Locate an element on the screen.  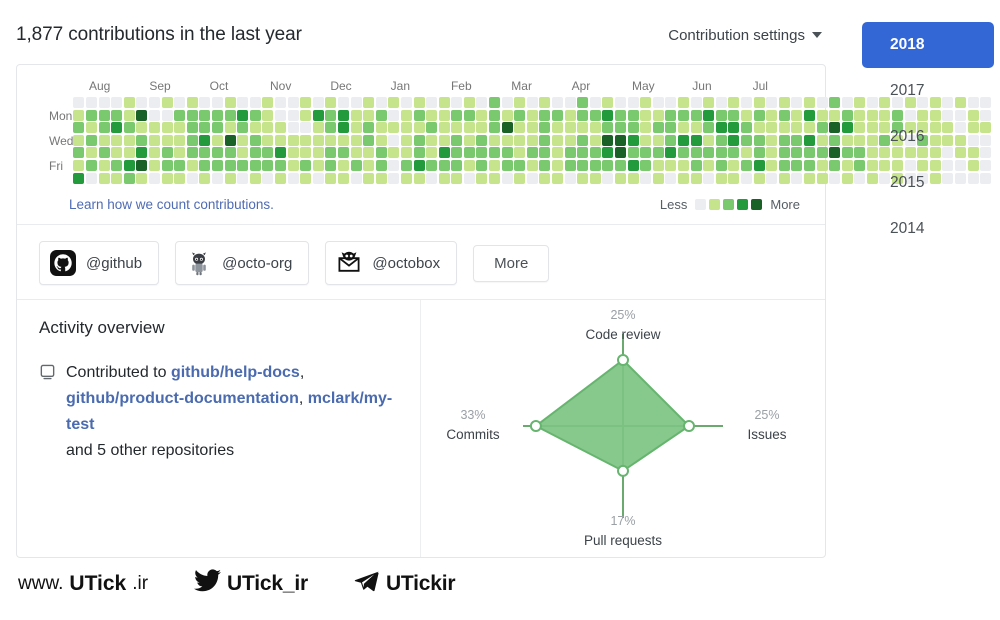
repo-link-github-help-docs: github/help-docs is located at coordinates (235, 372).